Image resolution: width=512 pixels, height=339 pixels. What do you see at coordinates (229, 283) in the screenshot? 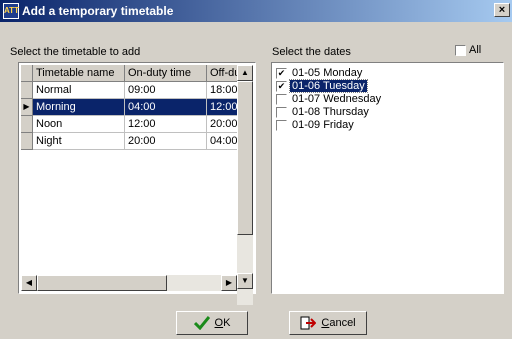
I see `scroll-right-icon: ▶` at bounding box center [229, 283].